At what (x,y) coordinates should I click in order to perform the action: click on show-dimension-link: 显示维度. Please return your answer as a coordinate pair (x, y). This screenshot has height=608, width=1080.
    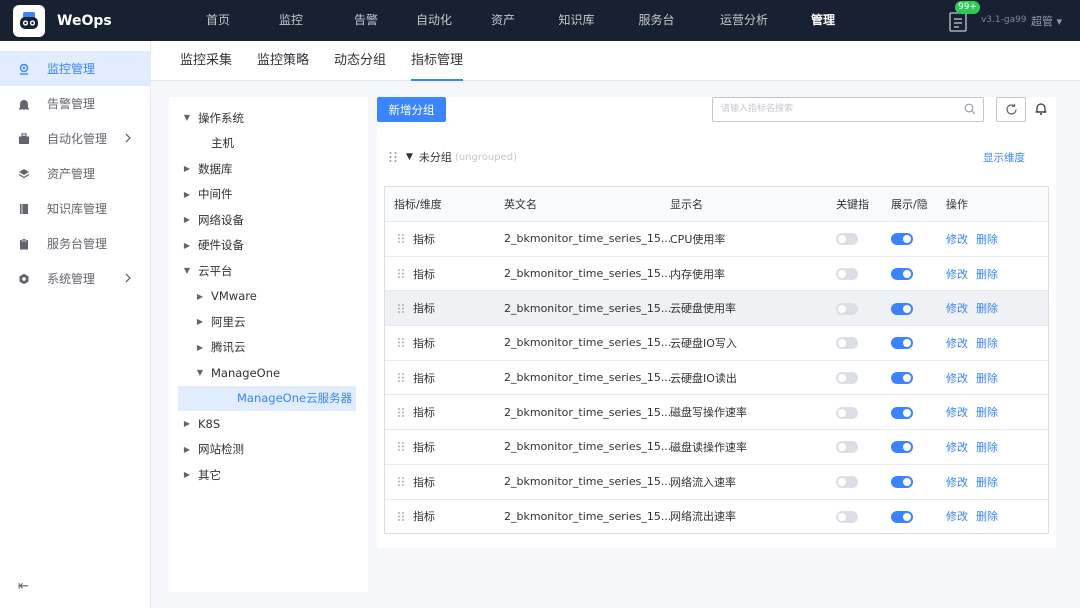
    Looking at the image, I should click on (1004, 157).